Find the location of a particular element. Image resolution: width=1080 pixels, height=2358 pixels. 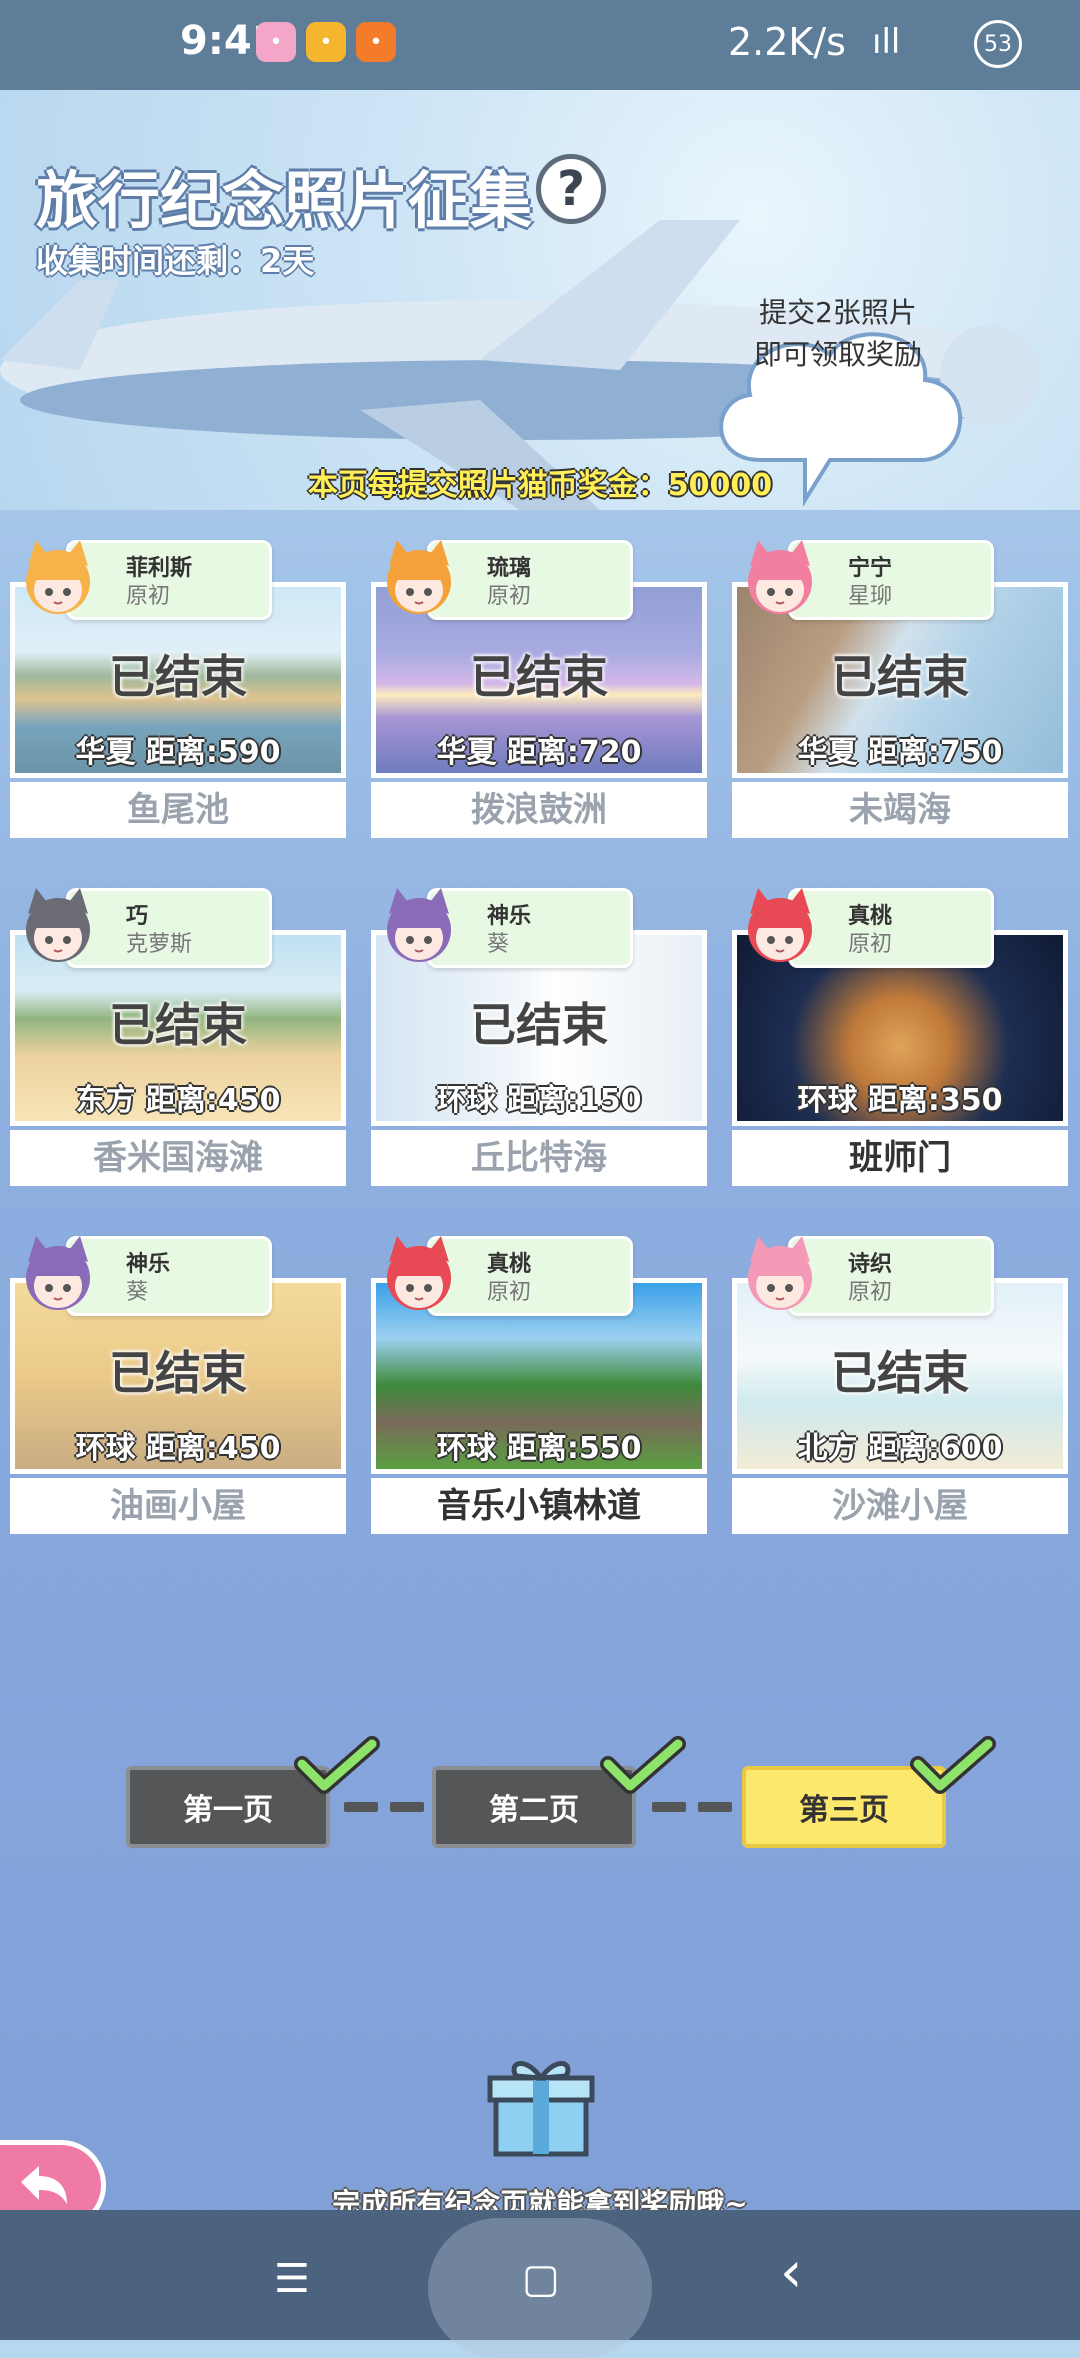

page-title: 旅行纪念照片征集 is located at coordinates (284, 200).